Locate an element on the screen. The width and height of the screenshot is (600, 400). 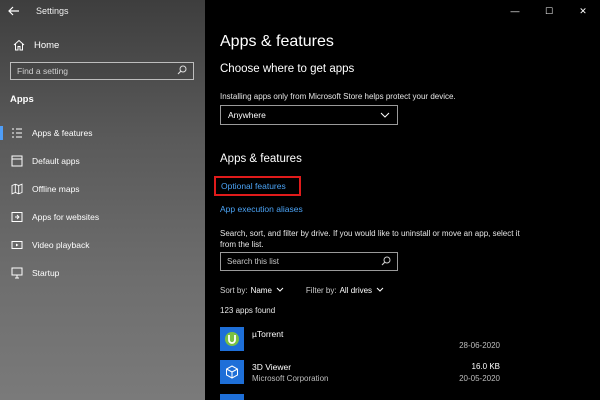
filter-value: All drives is located at coordinates (356, 290).